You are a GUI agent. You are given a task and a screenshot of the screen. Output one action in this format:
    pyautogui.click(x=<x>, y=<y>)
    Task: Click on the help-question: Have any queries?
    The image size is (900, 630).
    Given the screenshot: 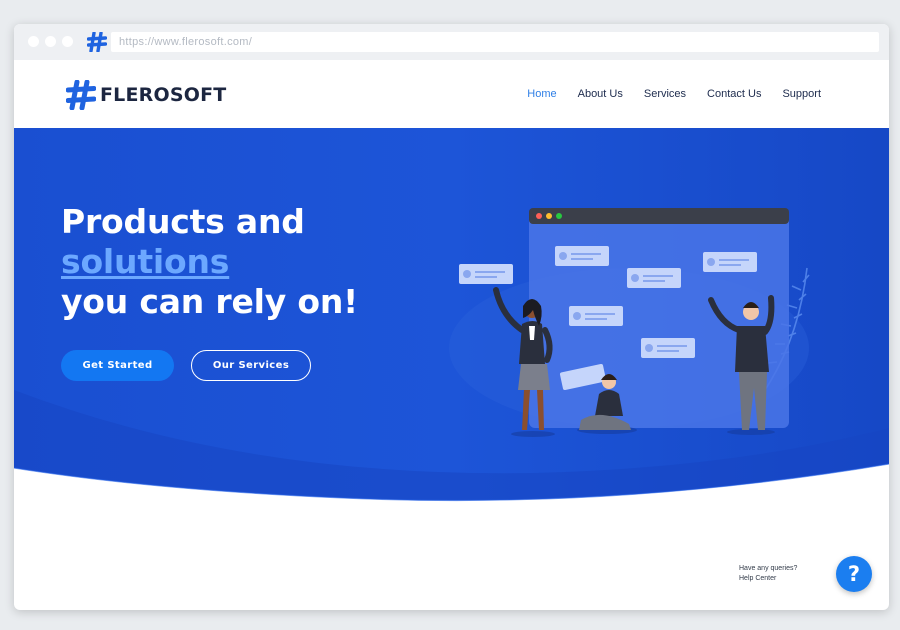 What is the action you would take?
    pyautogui.click(x=768, y=568)
    